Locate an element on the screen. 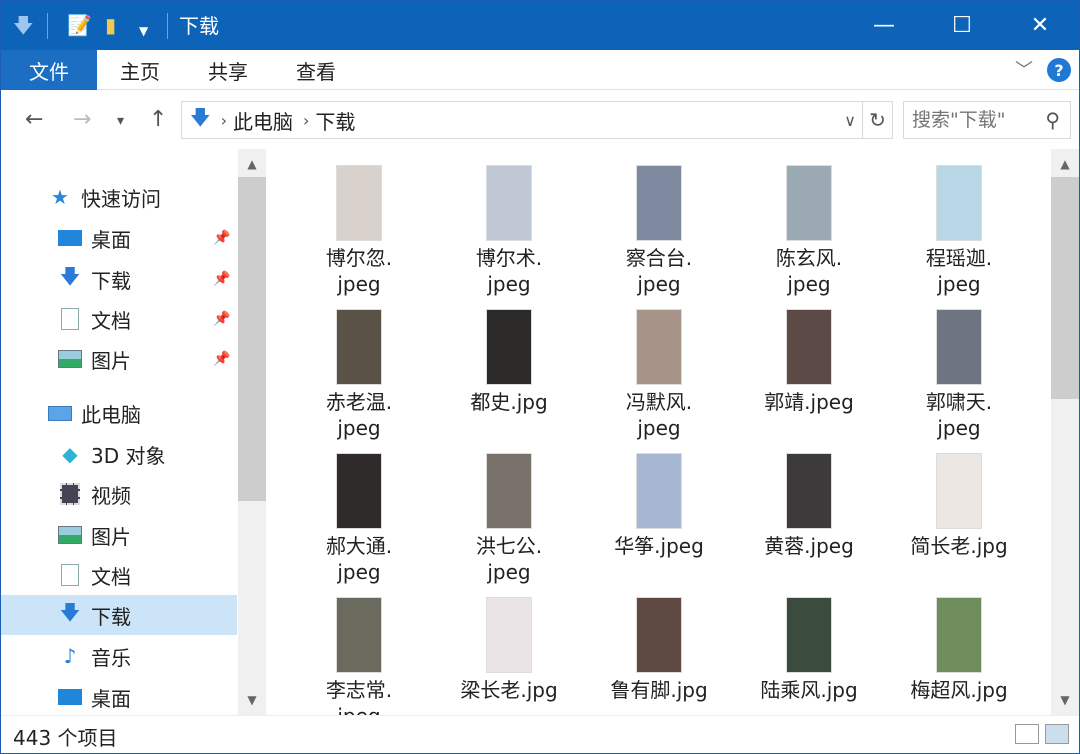 This screenshot has width=1080, height=754. file-item: 陆乘风.jpg is located at coordinates (809, 648).